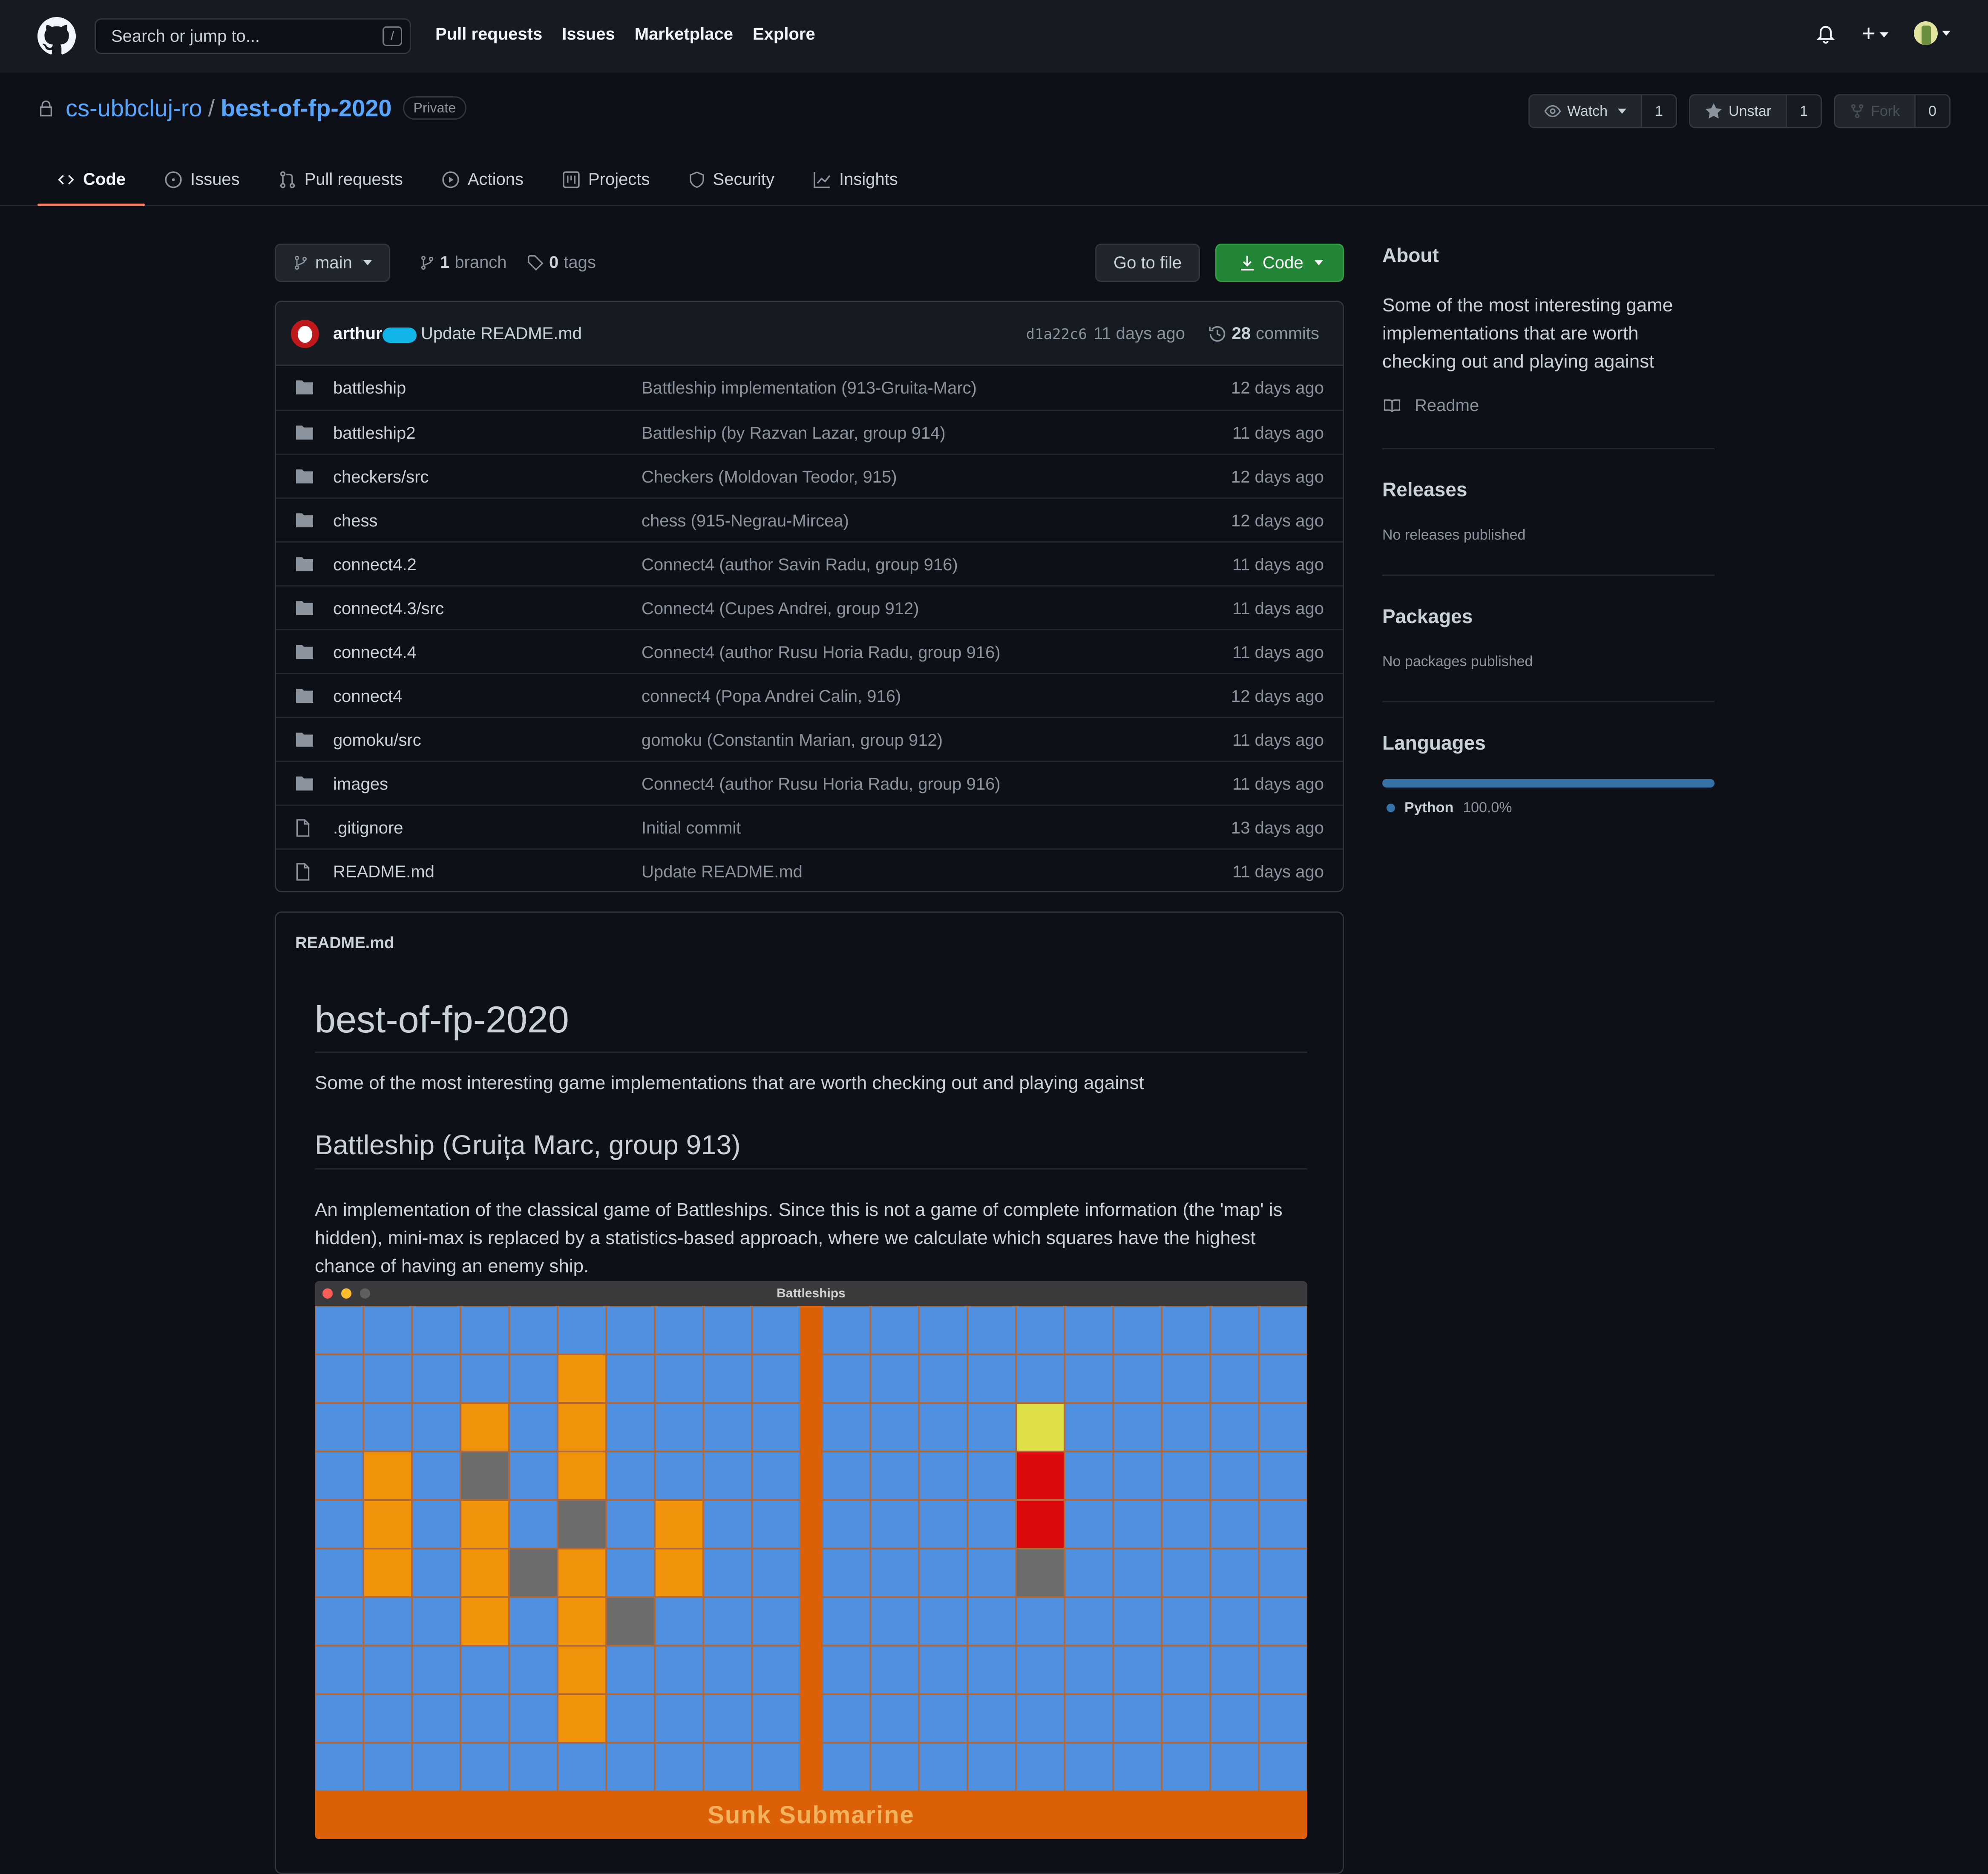 The height and width of the screenshot is (1874, 1988). I want to click on file-commit-message: Battleship (by Razvan Lazar, group 914), so click(794, 433).